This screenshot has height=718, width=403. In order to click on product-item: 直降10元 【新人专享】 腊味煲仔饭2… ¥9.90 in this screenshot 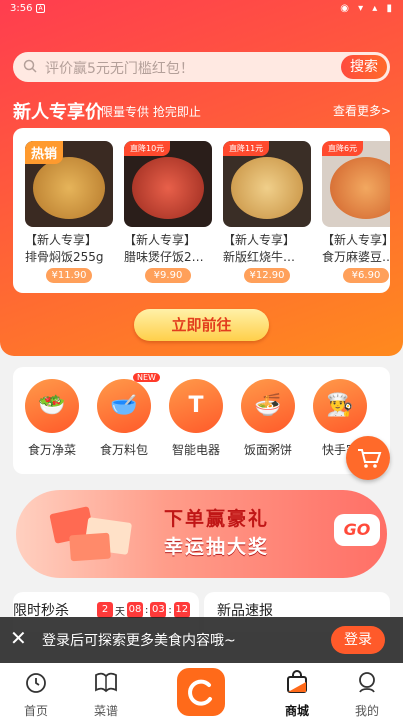, I will do `click(168, 212)`.